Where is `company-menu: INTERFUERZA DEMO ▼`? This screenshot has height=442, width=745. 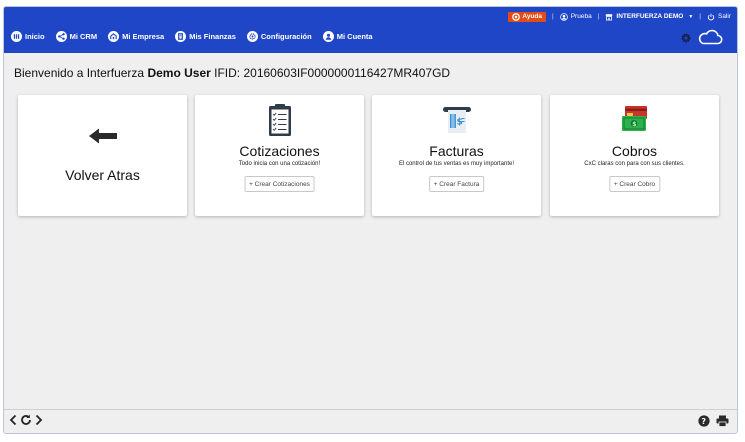 company-menu: INTERFUERZA DEMO ▼ is located at coordinates (649, 17).